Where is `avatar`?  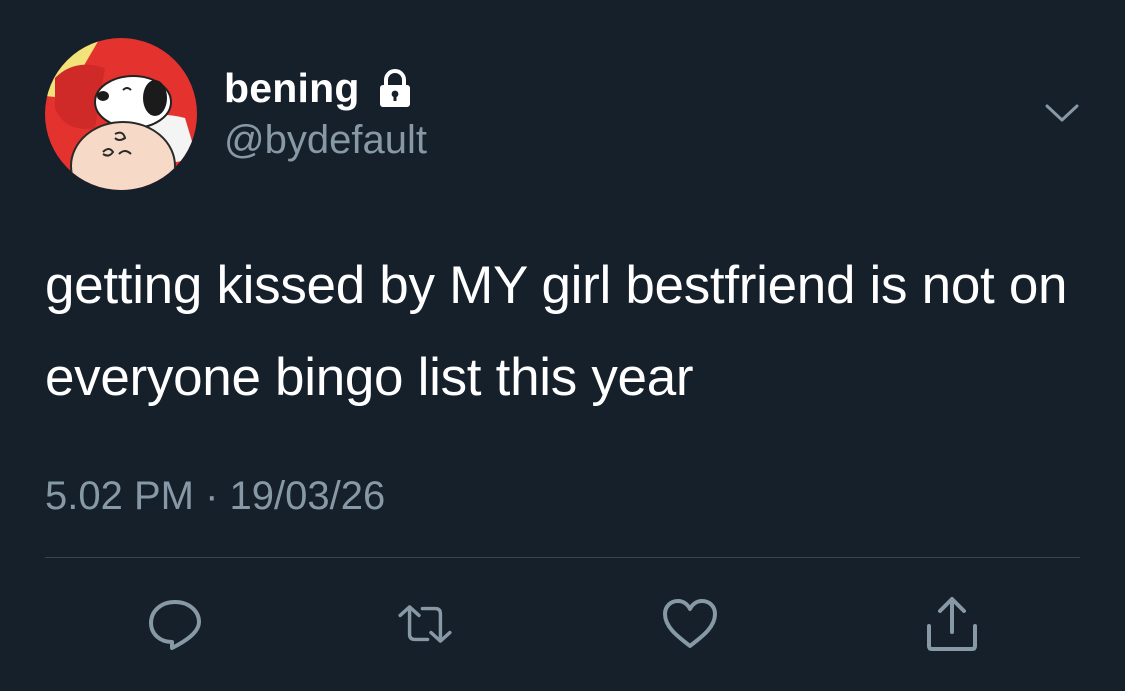 avatar is located at coordinates (121, 114).